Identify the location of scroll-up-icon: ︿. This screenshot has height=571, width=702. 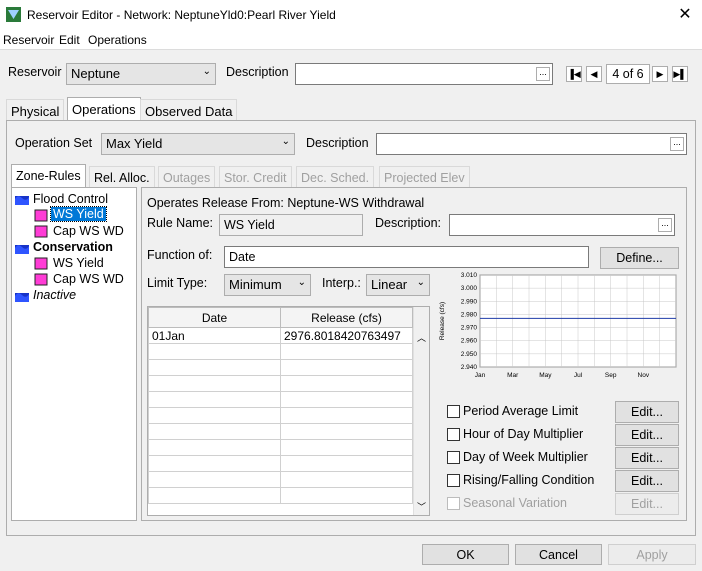
(421, 337).